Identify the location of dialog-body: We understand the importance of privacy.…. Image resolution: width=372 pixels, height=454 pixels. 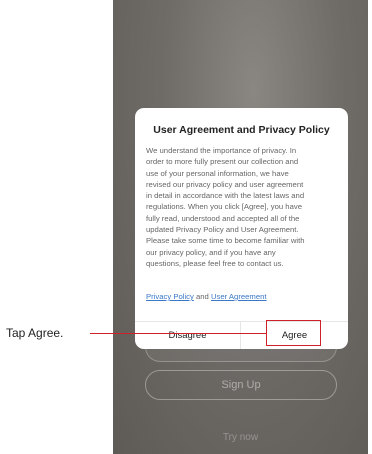
(243, 207).